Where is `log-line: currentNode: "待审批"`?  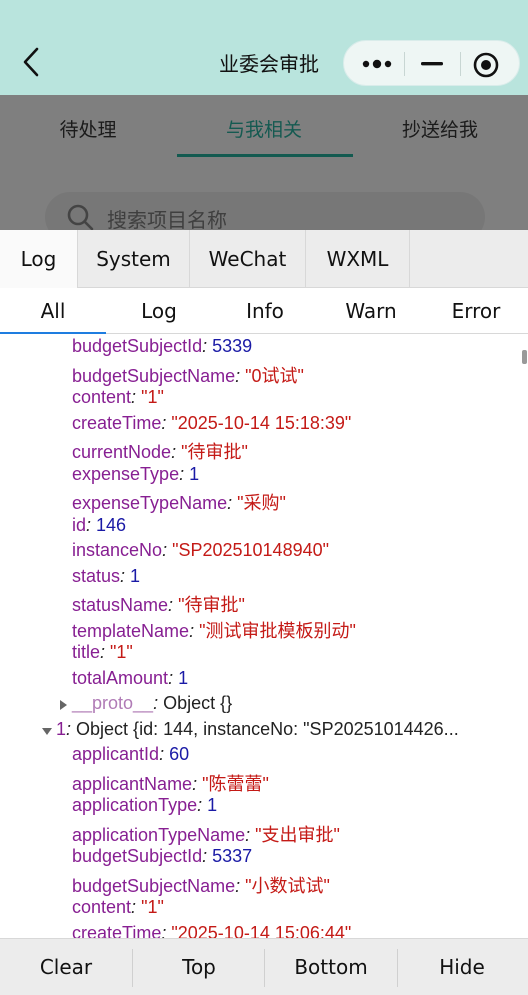 log-line: currentNode: "待审批" is located at coordinates (160, 450).